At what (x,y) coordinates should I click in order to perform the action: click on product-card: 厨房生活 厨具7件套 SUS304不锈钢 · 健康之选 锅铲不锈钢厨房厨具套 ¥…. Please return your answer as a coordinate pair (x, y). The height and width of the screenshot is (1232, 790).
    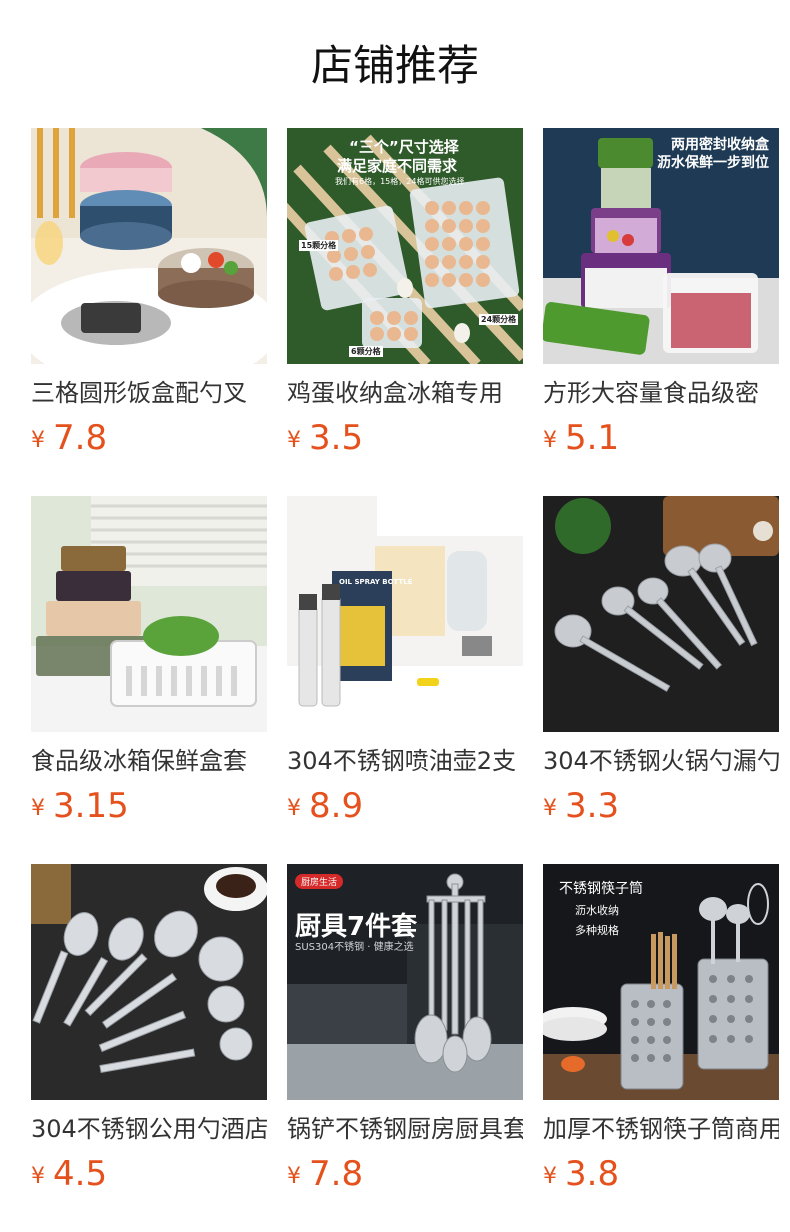
    Looking at the image, I should click on (405, 1048).